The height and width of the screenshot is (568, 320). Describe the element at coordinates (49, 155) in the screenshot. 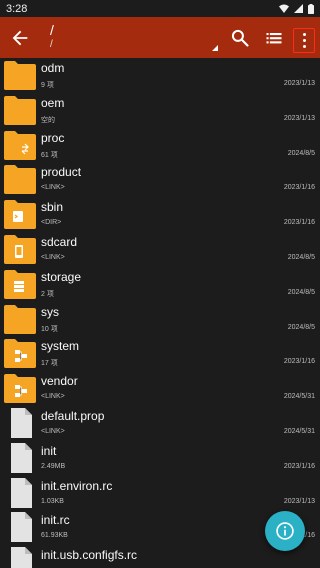

I see `file-meta: 61 项` at that location.